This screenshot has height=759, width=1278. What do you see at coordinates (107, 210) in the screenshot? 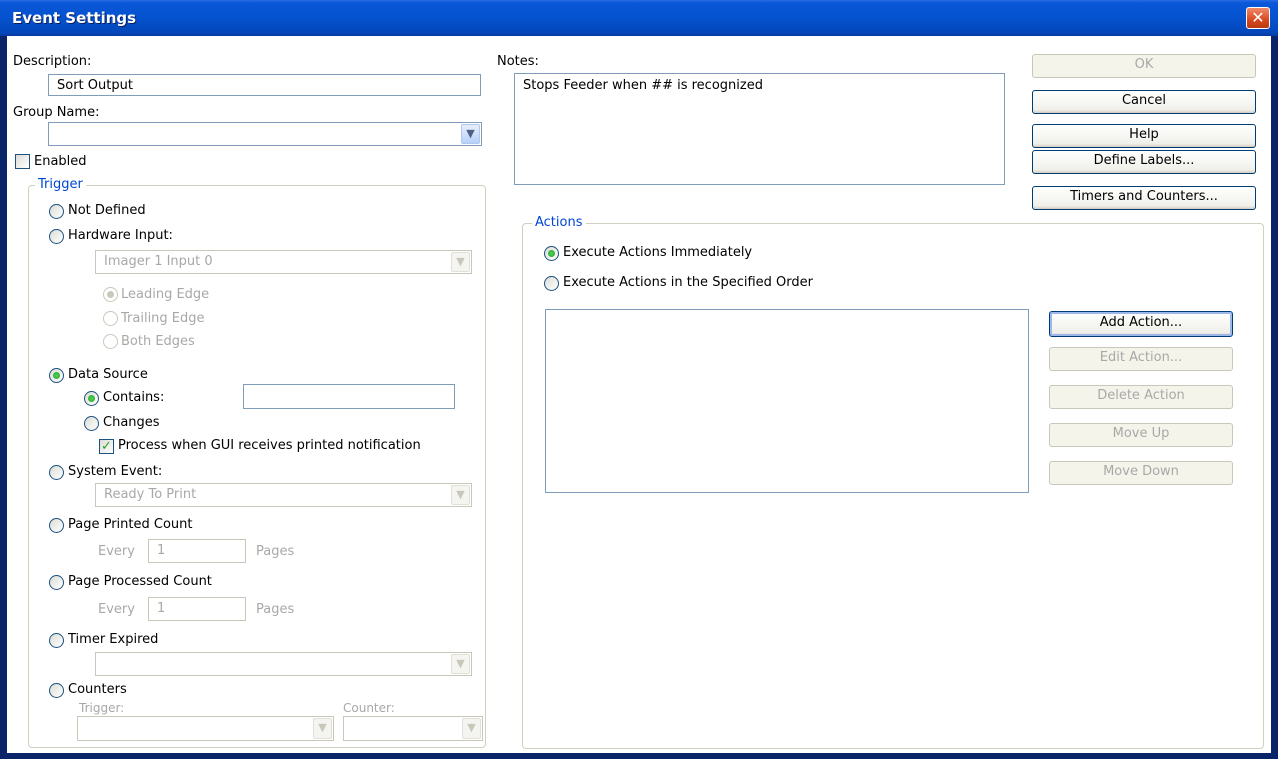
I see `not-defined-label: Not Defined` at bounding box center [107, 210].